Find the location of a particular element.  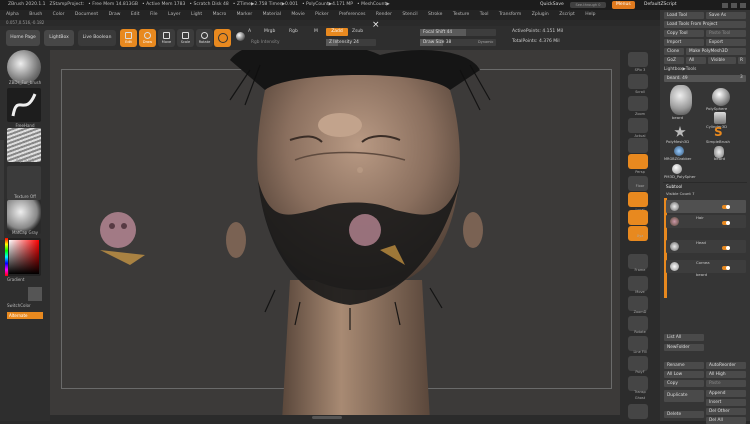

z-intensity-slider: Z Intensity 24 is located at coordinates (351, 42).